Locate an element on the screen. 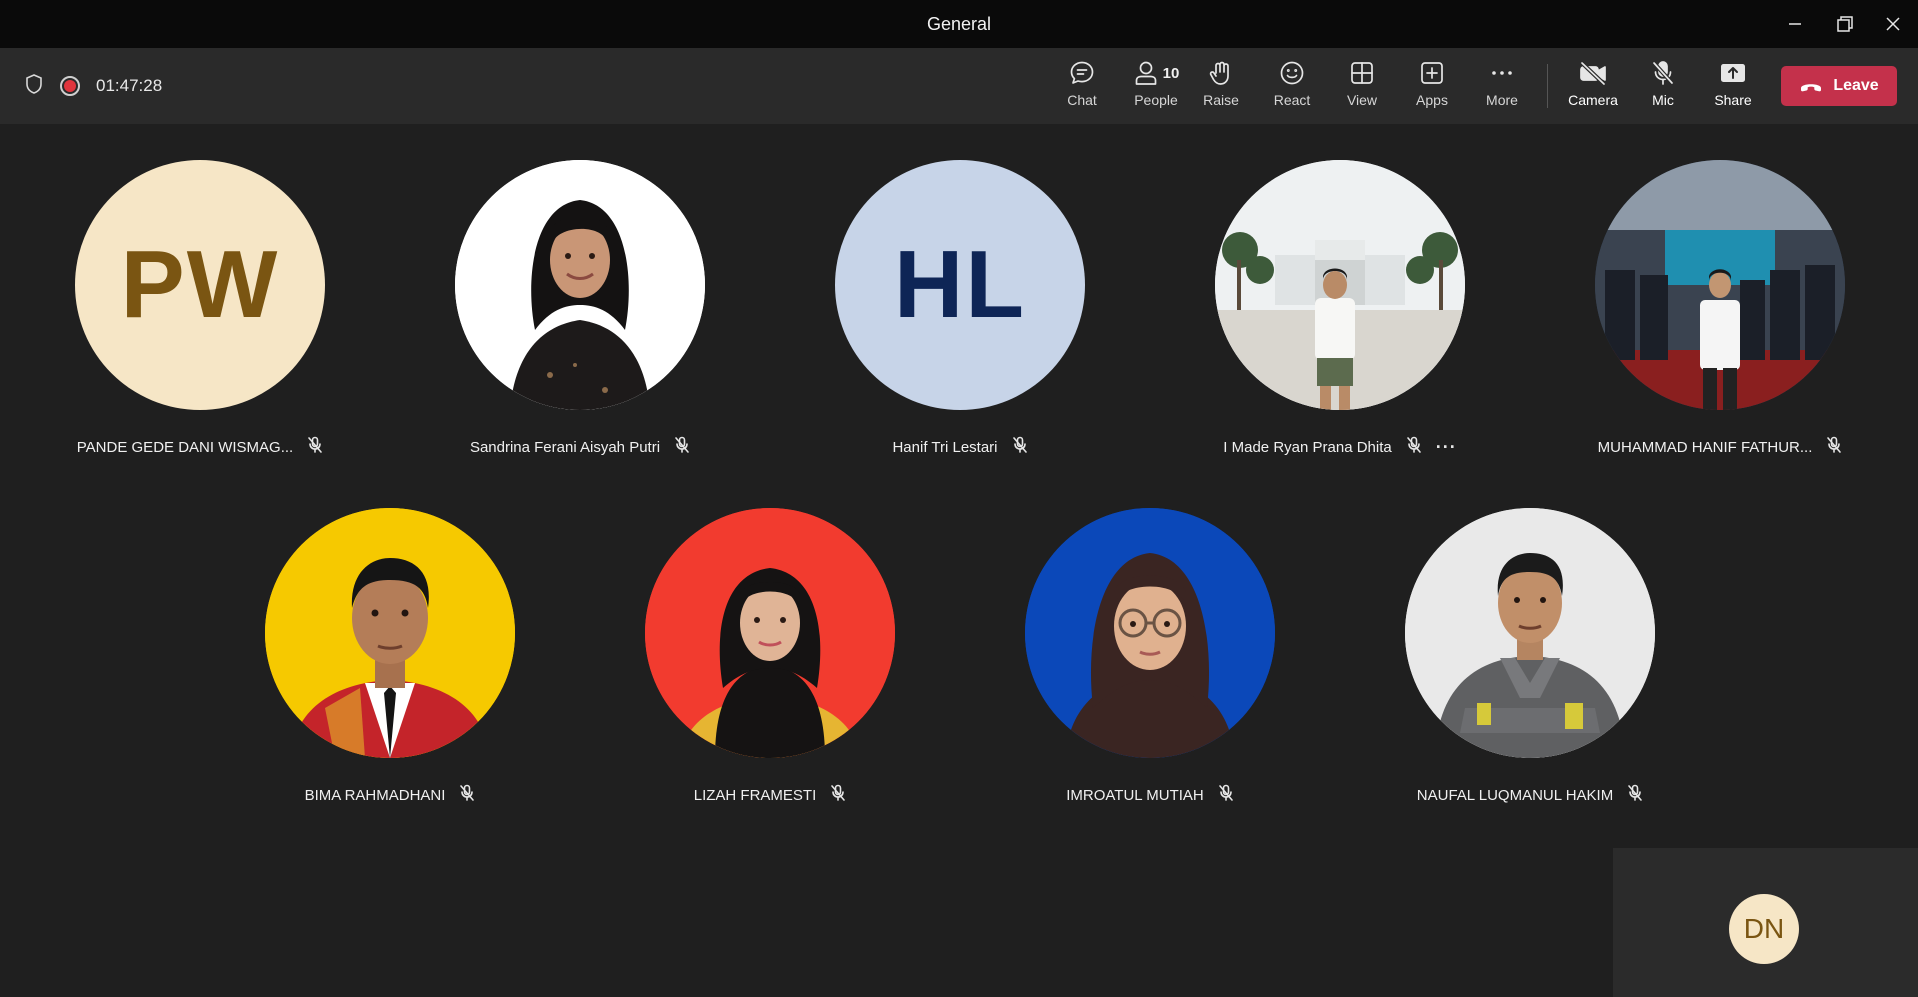 The height and width of the screenshot is (997, 1918). camera-off-icon is located at coordinates (1593, 73).